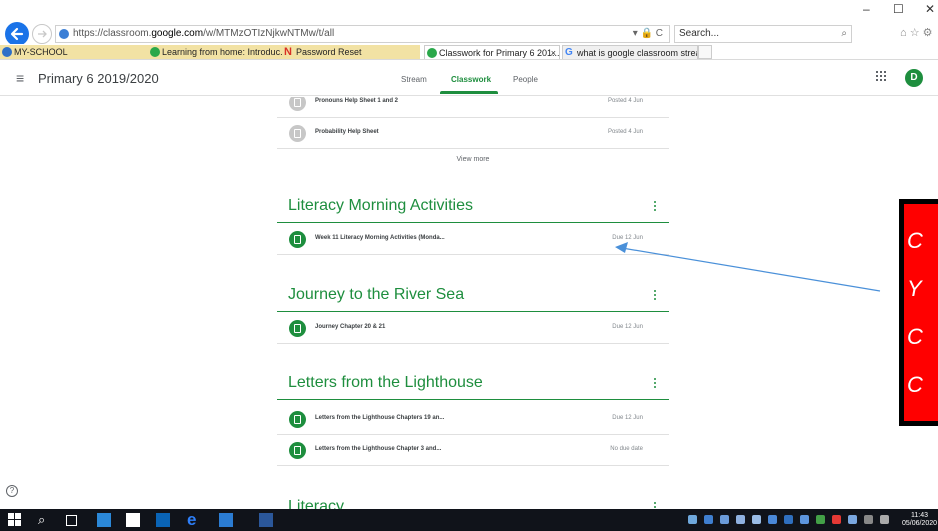 This screenshot has height=531, width=938. What do you see at coordinates (919, 523) in the screenshot?
I see `clock-date: 05/06/2020` at bounding box center [919, 523].